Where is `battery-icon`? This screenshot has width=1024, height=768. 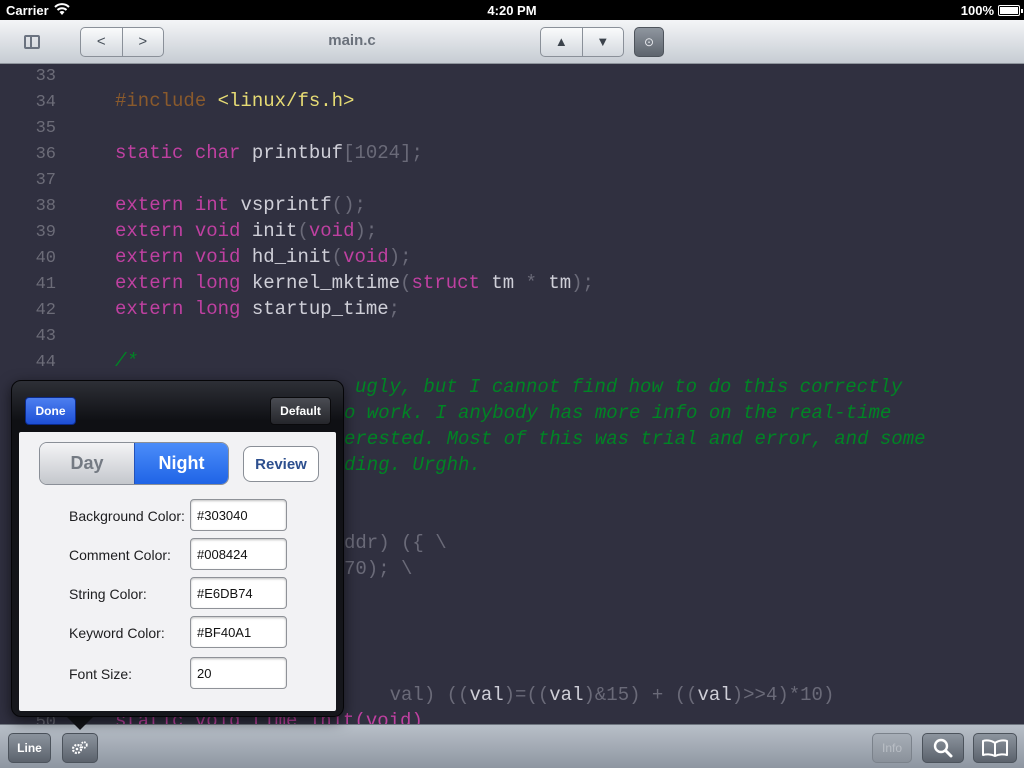
battery-icon is located at coordinates (1010, 10).